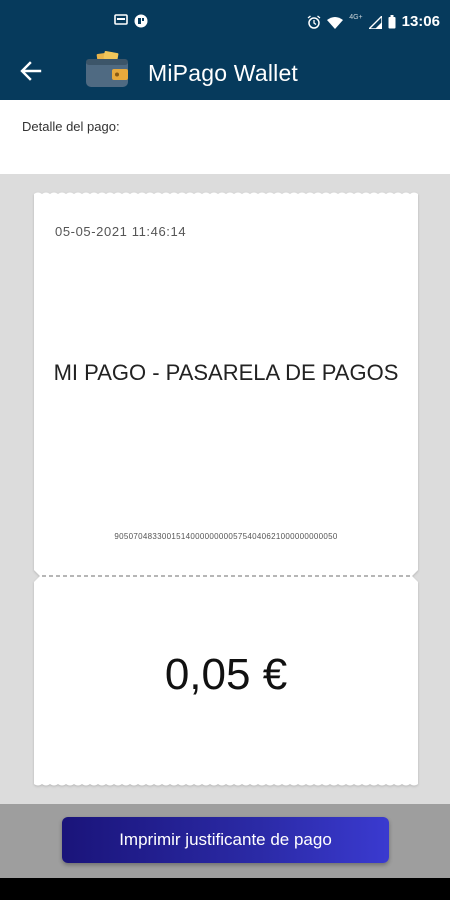  I want to click on app-title: MiPago Wallet, so click(223, 73).